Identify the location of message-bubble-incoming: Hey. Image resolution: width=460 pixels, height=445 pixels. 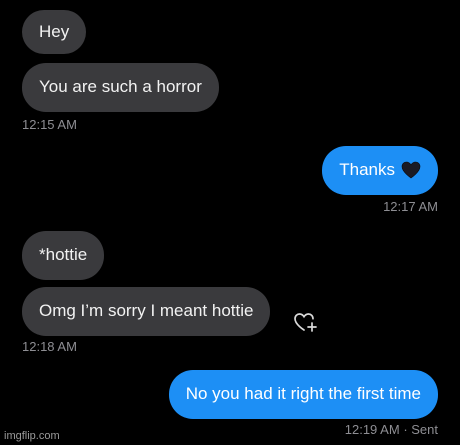
(54, 32).